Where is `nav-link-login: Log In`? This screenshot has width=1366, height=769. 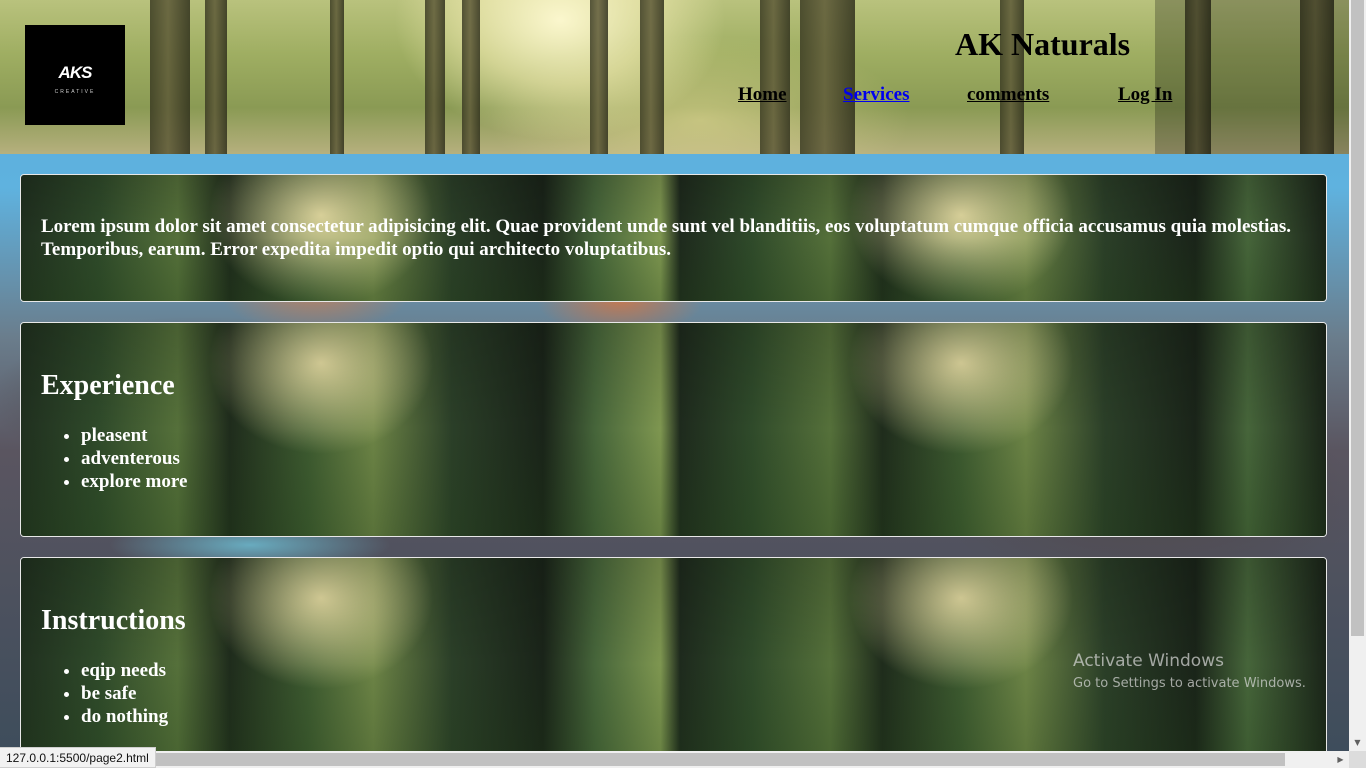 nav-link-login: Log In is located at coordinates (1145, 95).